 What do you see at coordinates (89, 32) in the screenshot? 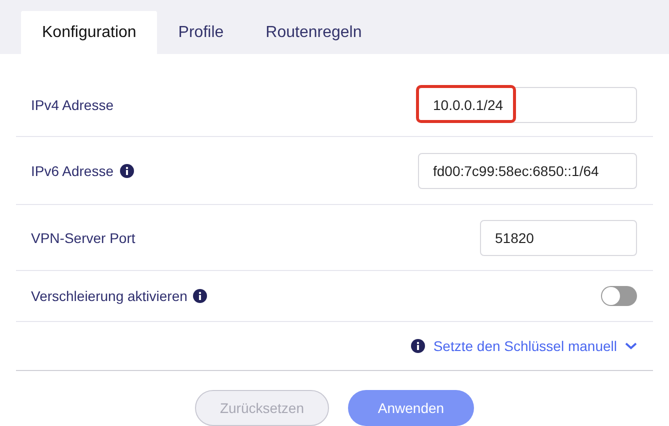
I see `tab: Konfiguration` at bounding box center [89, 32].